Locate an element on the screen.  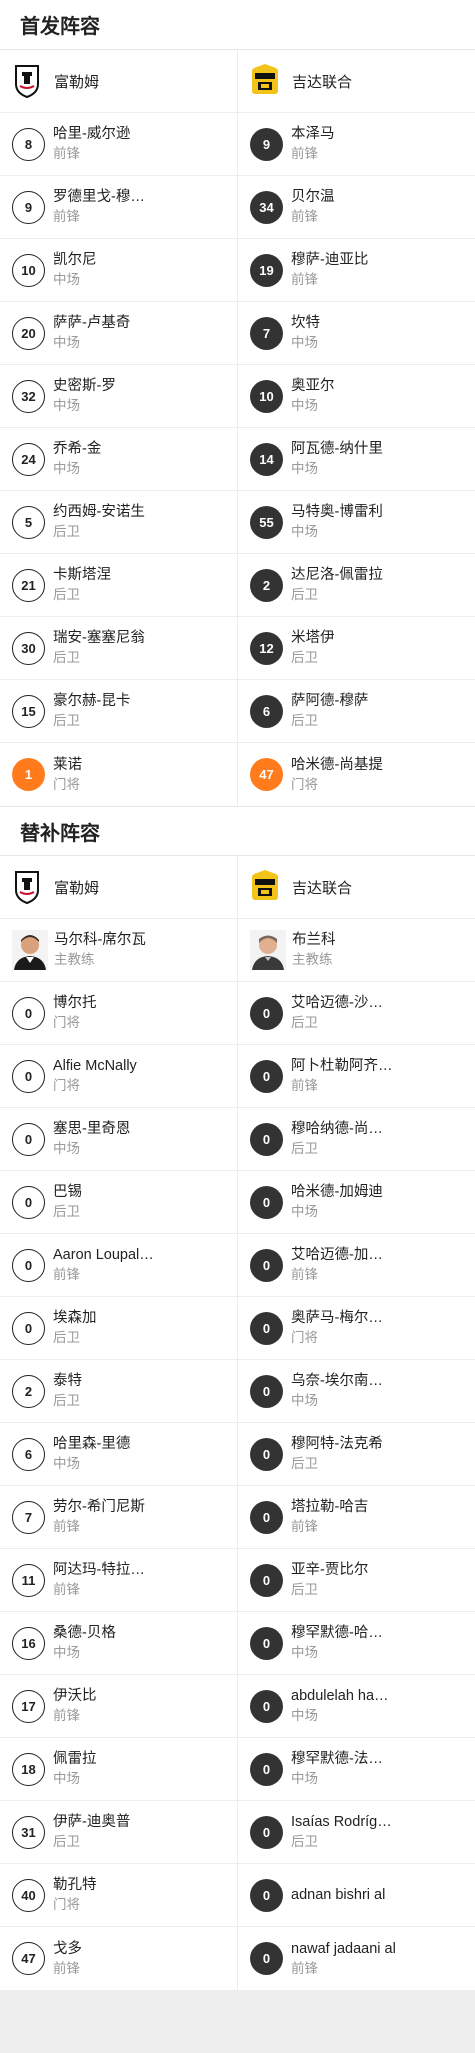
player-name: 卡斯塔涅 is located at coordinates (82, 575).